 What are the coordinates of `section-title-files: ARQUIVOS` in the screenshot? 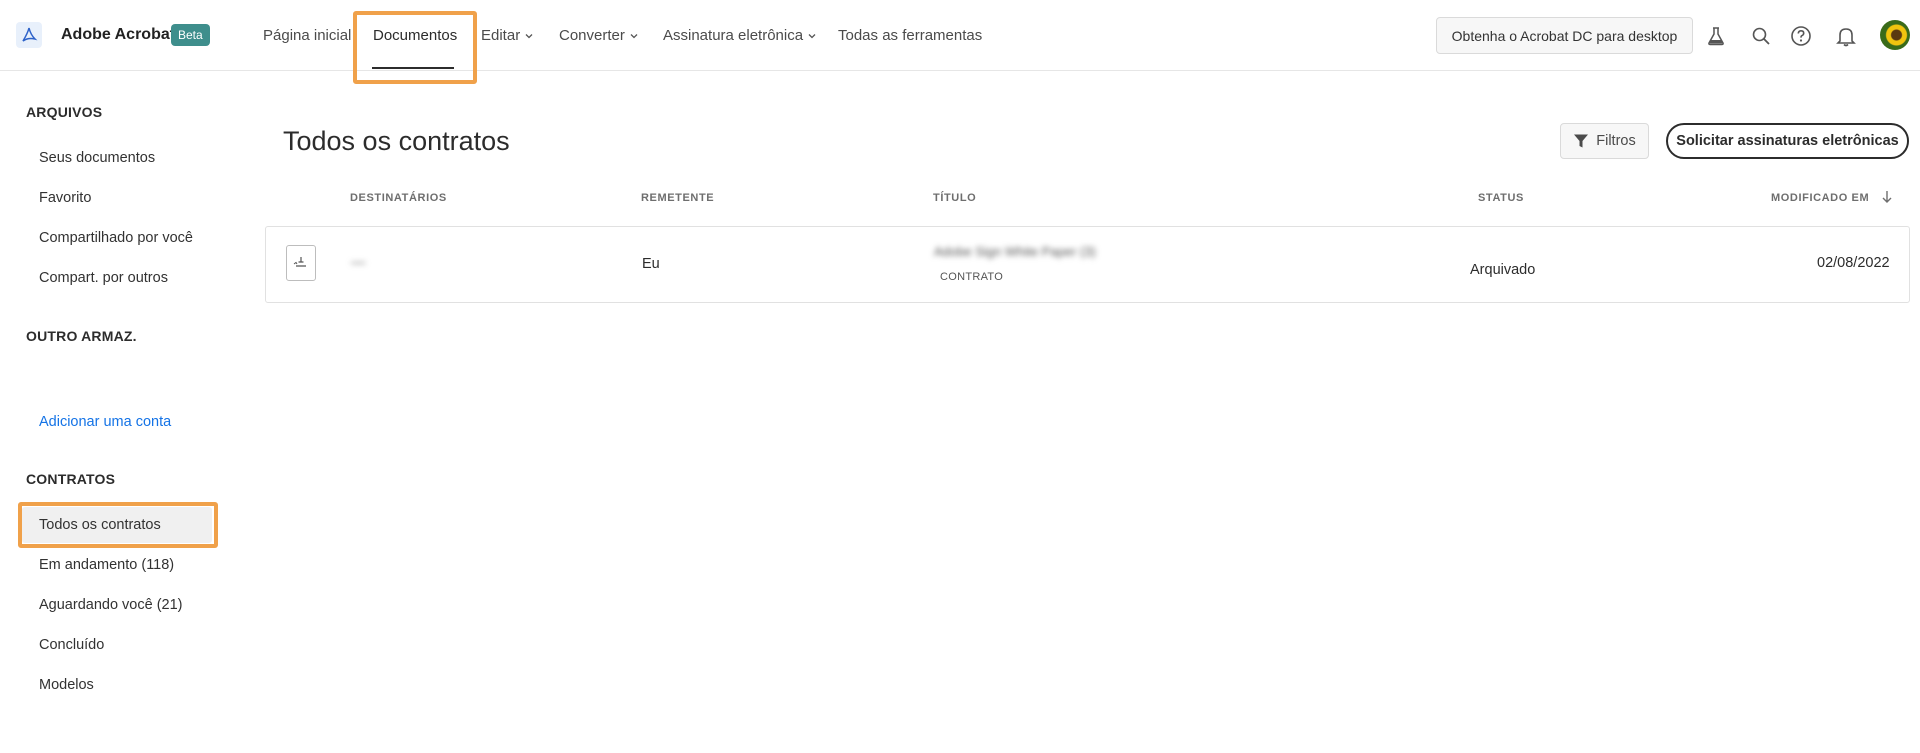 It's located at (64, 112).